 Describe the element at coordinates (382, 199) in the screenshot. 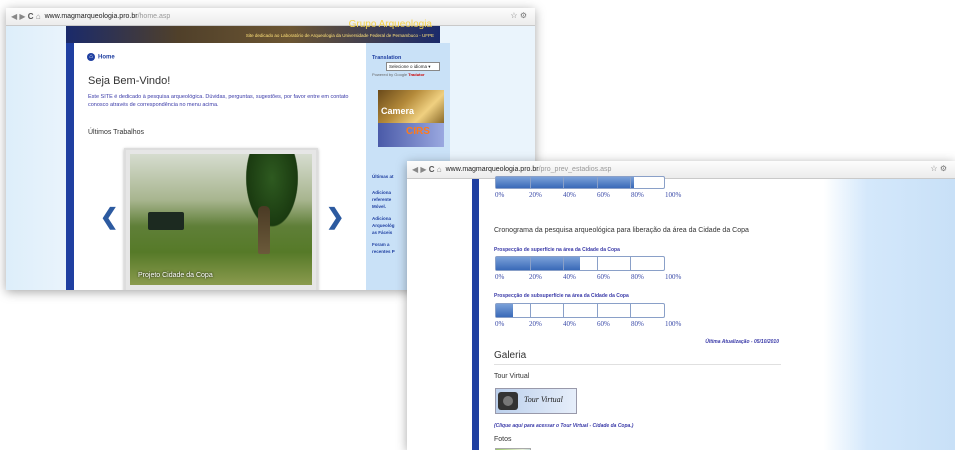

I see `sidebar-news-text: referente` at that location.